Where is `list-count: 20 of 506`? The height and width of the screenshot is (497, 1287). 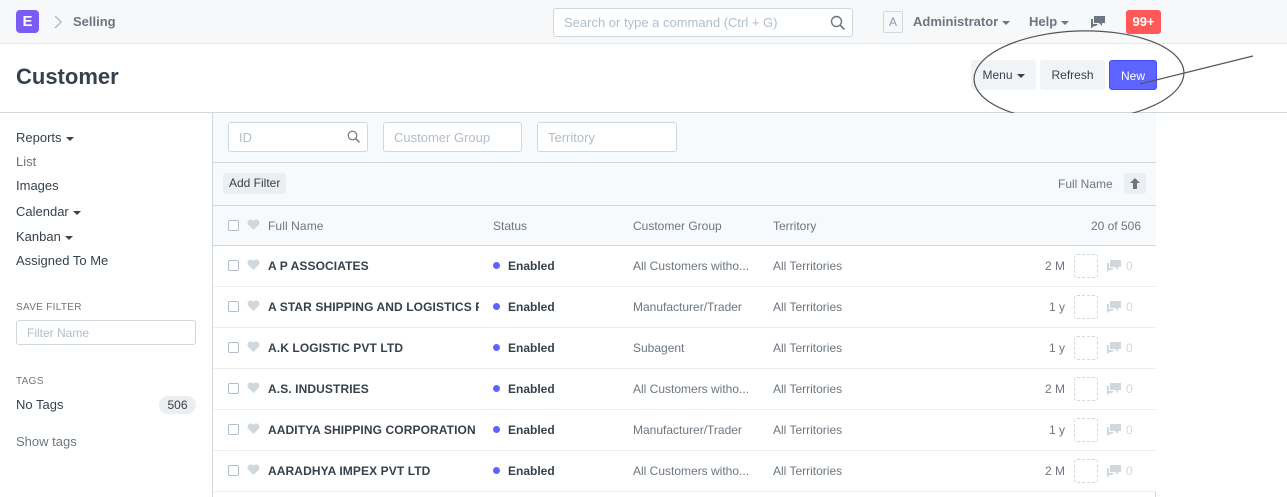
list-count: 20 of 506 is located at coordinates (1115, 226).